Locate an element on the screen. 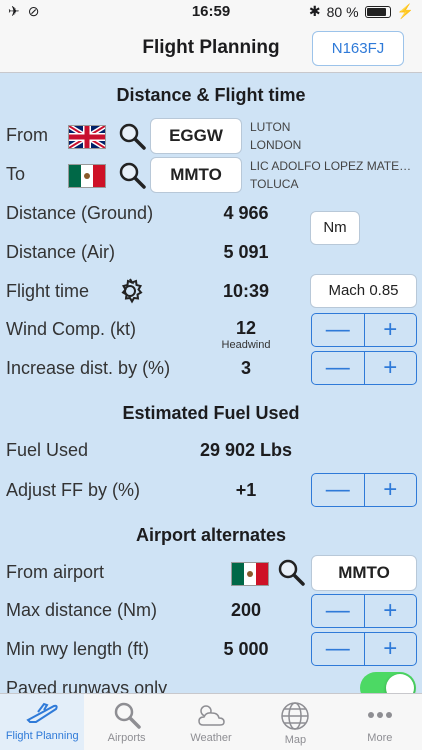 Image resolution: width=422 pixels, height=750 pixels. speed-button: Mach 0.85 is located at coordinates (363, 291).